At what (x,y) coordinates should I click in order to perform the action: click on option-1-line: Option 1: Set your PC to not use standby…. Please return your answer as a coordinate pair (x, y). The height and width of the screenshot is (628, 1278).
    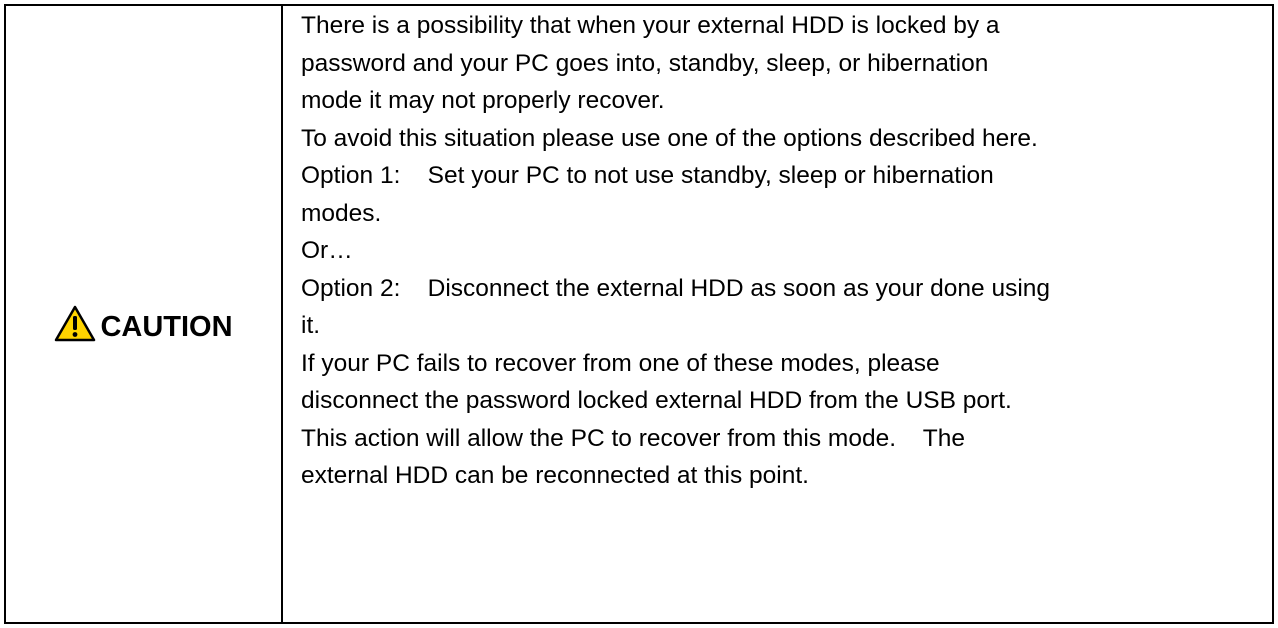
    Looking at the image, I should click on (647, 175).